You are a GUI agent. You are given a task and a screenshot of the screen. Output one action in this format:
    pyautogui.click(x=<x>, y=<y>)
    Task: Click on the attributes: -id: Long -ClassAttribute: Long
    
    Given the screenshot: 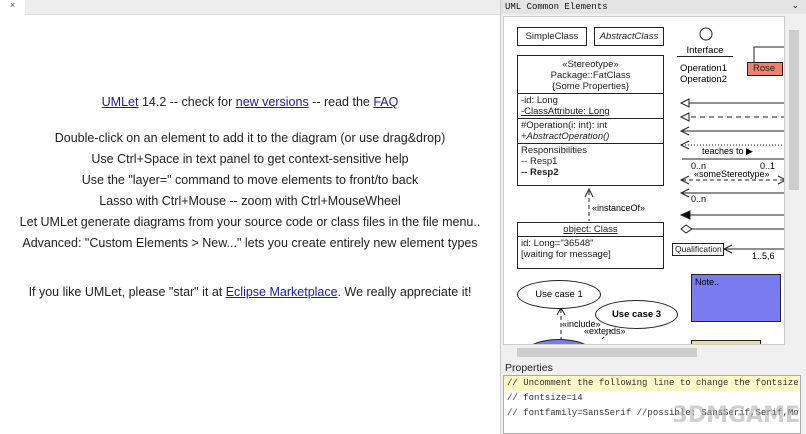 What is the action you would take?
    pyautogui.click(x=590, y=105)
    